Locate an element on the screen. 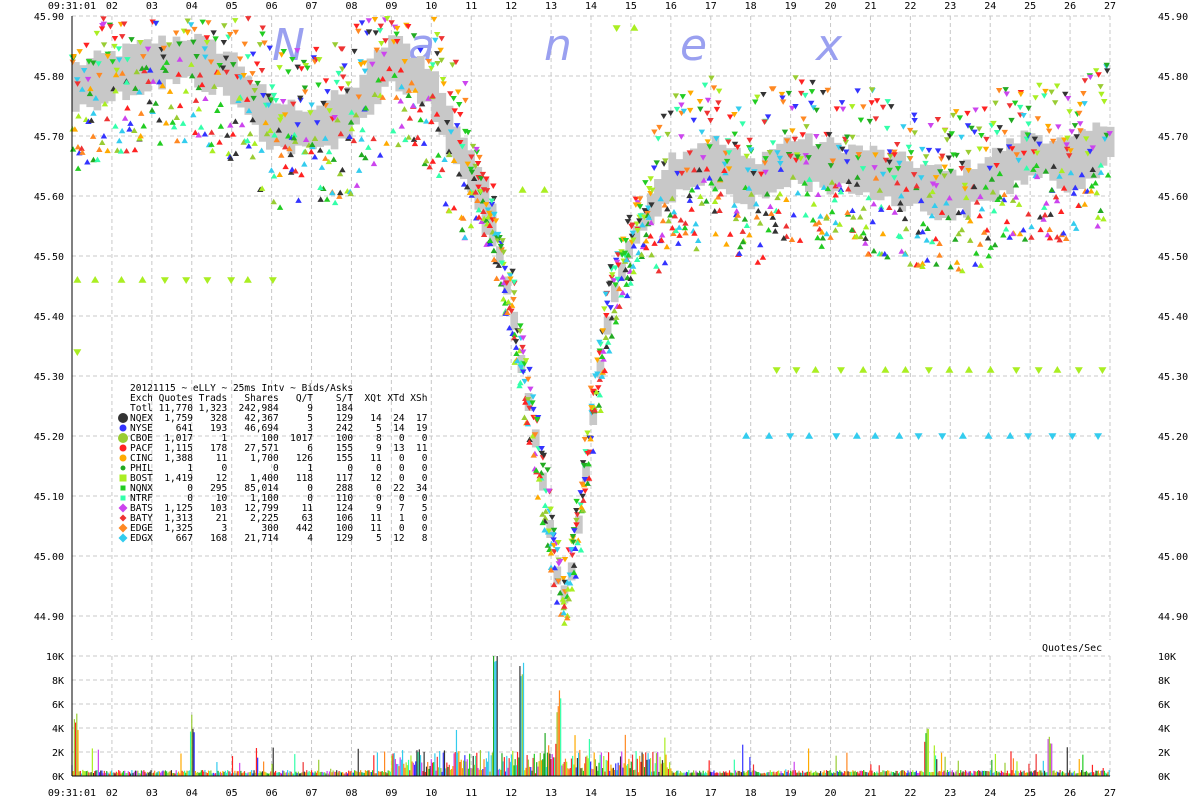  time-tick-label-bottom: 23 is located at coordinates (950, 793).